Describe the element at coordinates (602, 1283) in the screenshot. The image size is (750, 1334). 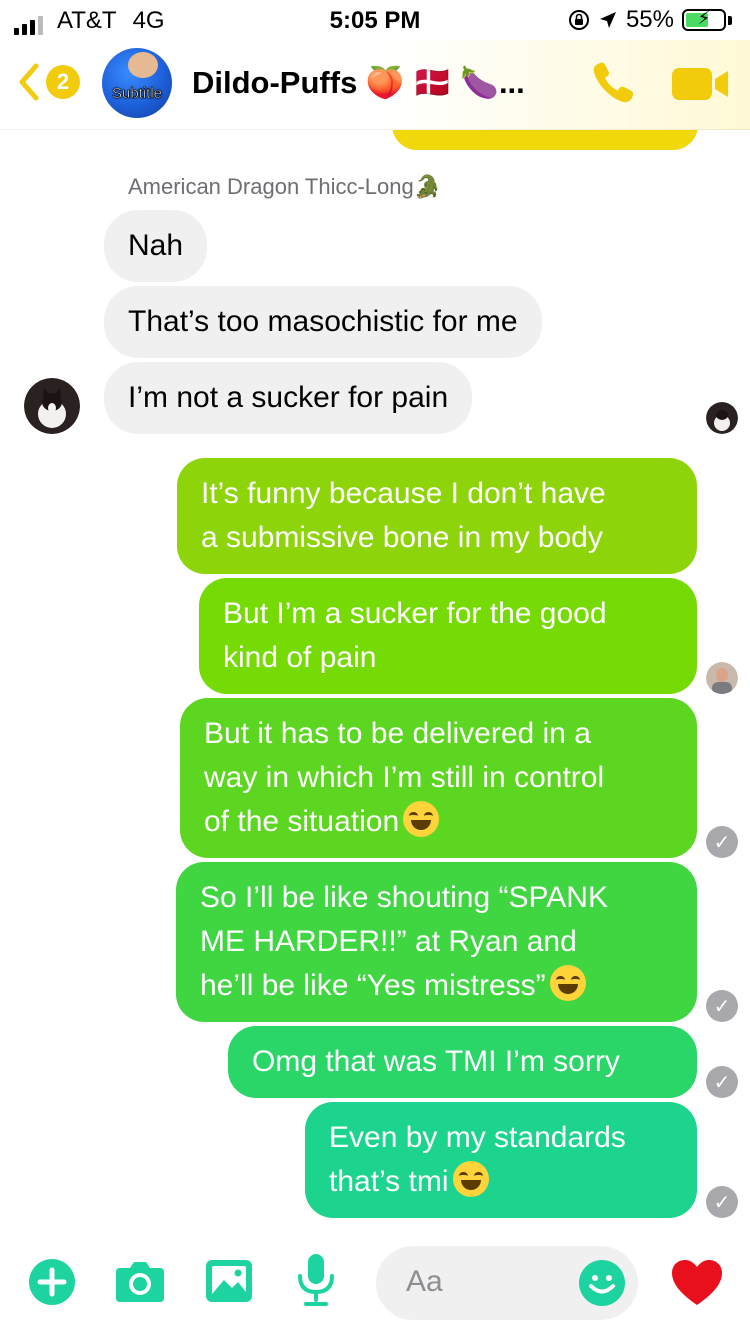
I see `smiley-icon` at that location.